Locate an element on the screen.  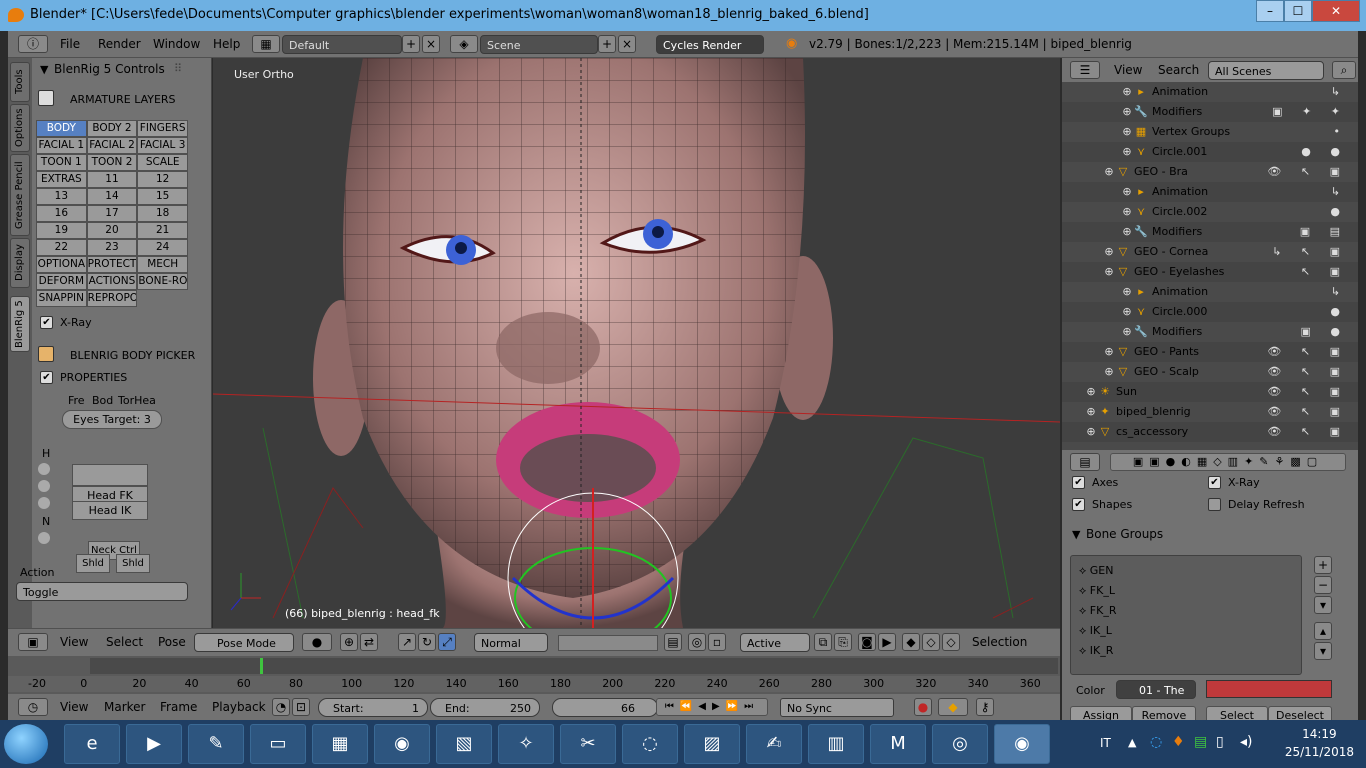
restriction-icons: • is located at coordinates (1341, 132).